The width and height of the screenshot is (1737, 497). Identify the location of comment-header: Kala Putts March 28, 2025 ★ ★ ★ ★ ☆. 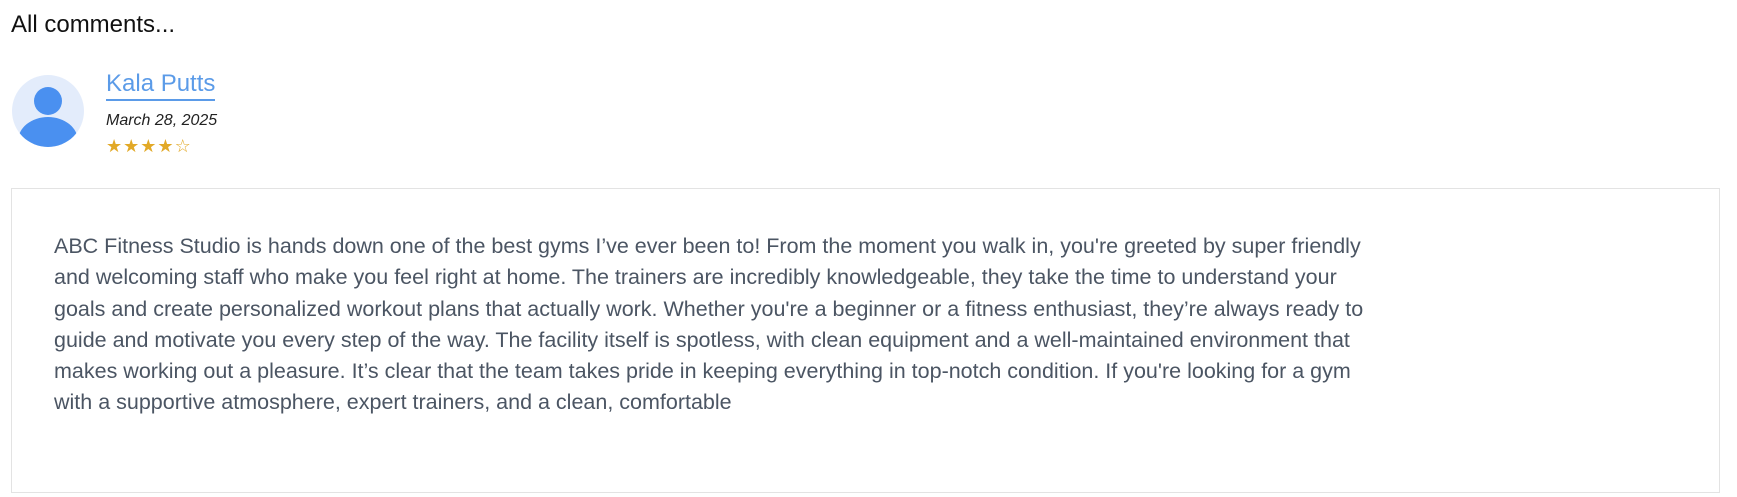
(114, 112).